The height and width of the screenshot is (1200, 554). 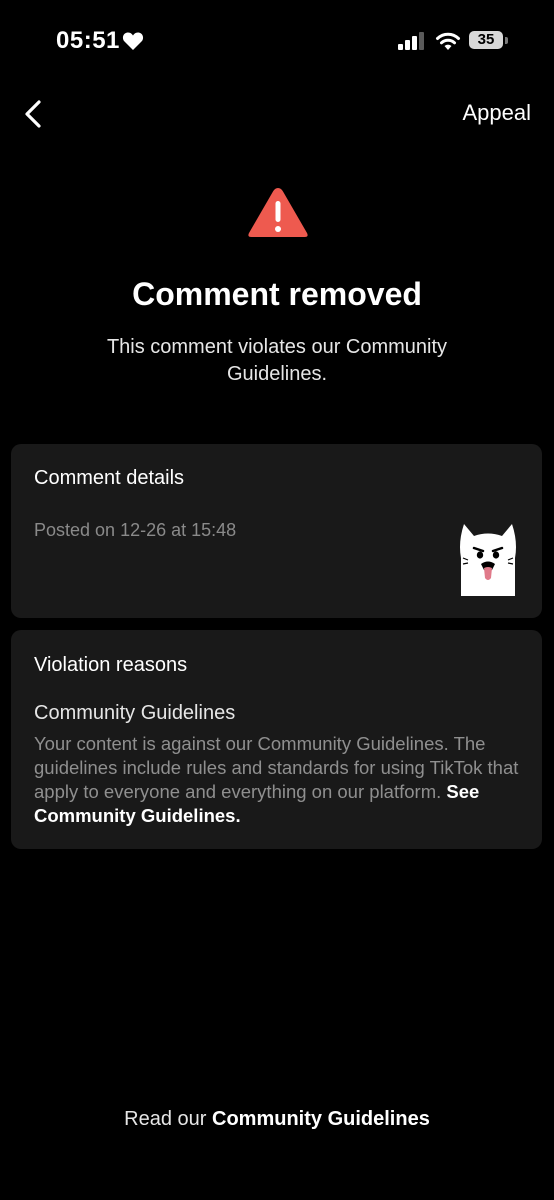 What do you see at coordinates (278, 212) in the screenshot?
I see `warning-triangle-icon` at bounding box center [278, 212].